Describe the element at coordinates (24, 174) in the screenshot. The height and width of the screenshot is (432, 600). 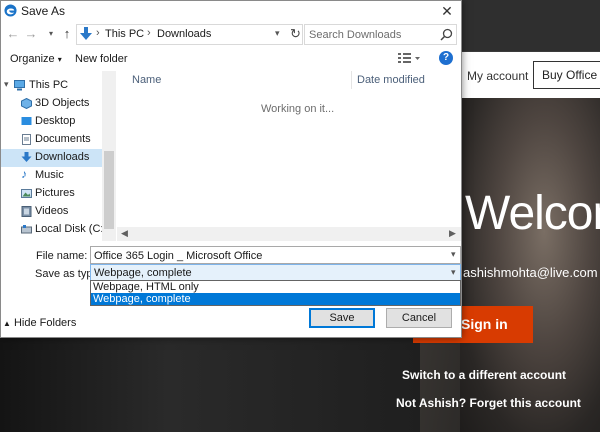
I see `music-icon: ♪` at that location.